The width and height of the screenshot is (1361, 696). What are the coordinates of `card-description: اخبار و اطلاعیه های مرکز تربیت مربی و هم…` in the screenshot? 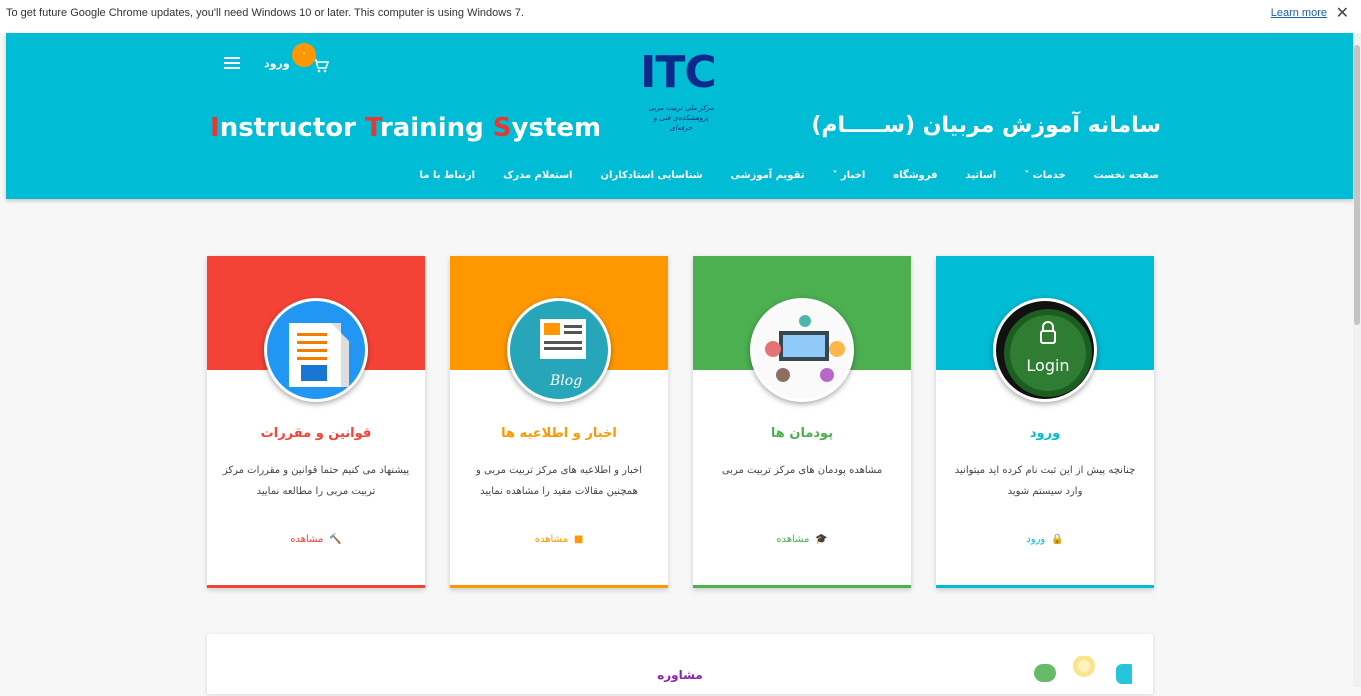 It's located at (559, 481).